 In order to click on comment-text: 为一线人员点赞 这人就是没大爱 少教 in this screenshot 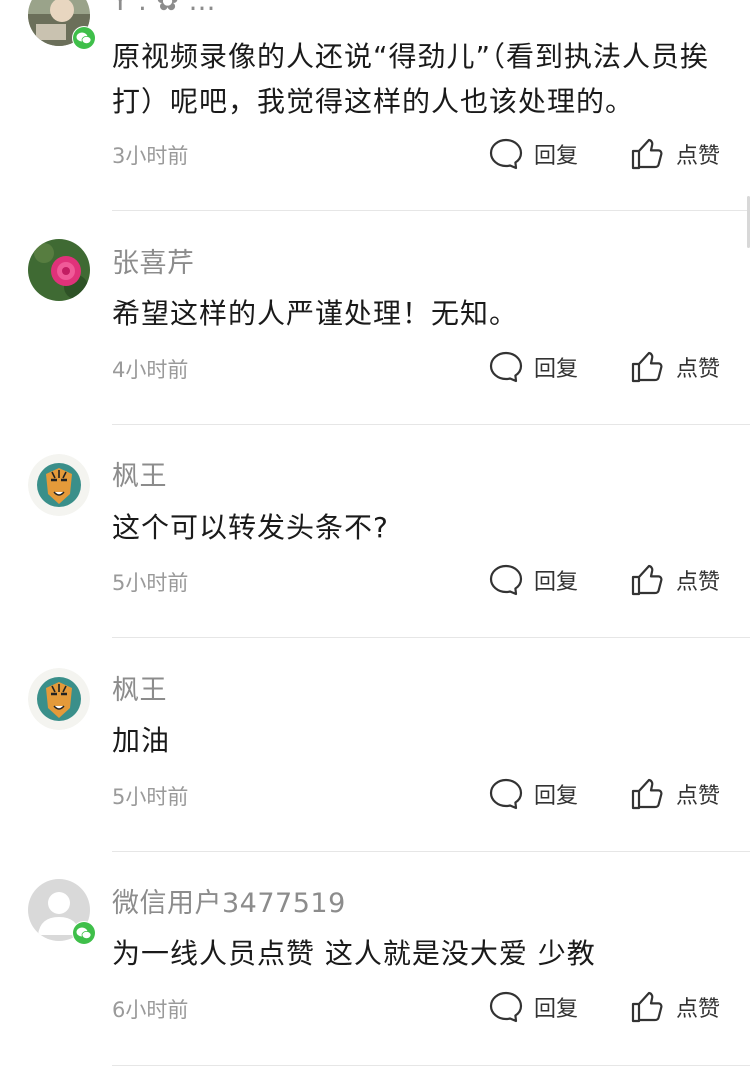, I will do `click(354, 953)`.